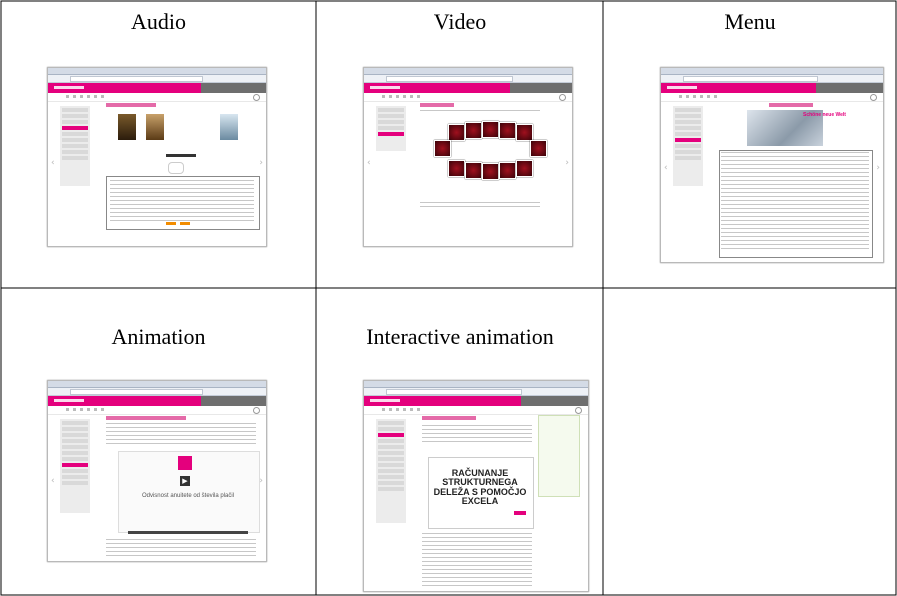  Describe the element at coordinates (157, 157) in the screenshot. I see `screenshot-audio: ‹ ›` at that location.